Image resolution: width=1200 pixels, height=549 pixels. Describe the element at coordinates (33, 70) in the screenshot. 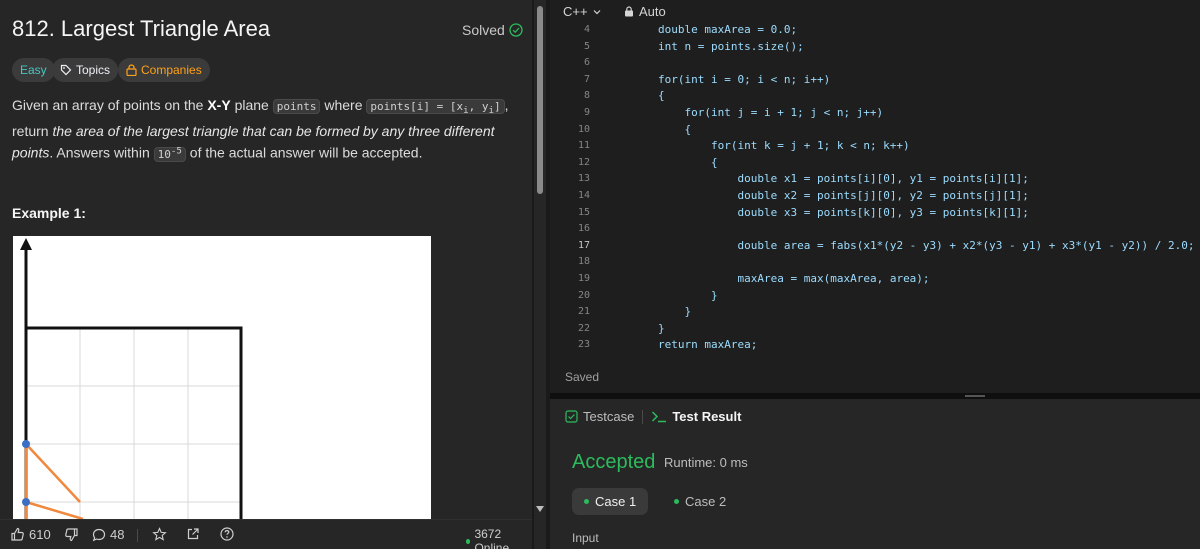

I see `difficulty-label: Easy` at that location.